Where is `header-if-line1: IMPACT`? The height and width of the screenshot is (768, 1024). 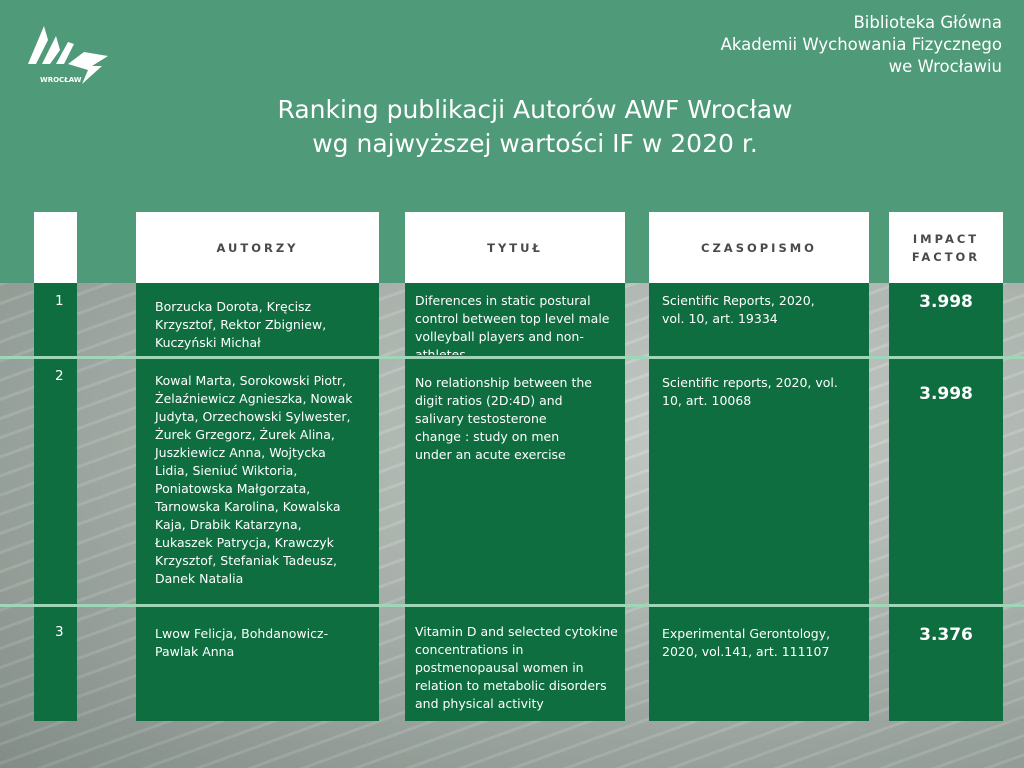 header-if-line1: IMPACT is located at coordinates (946, 238).